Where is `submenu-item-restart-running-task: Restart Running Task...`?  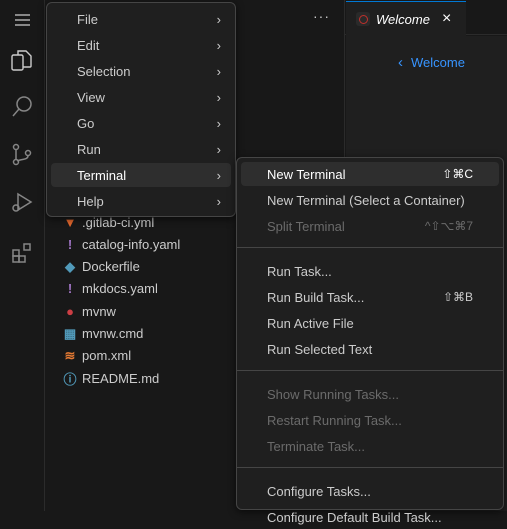
submenu-item-restart-running-task: Restart Running Task... is located at coordinates (370, 420).